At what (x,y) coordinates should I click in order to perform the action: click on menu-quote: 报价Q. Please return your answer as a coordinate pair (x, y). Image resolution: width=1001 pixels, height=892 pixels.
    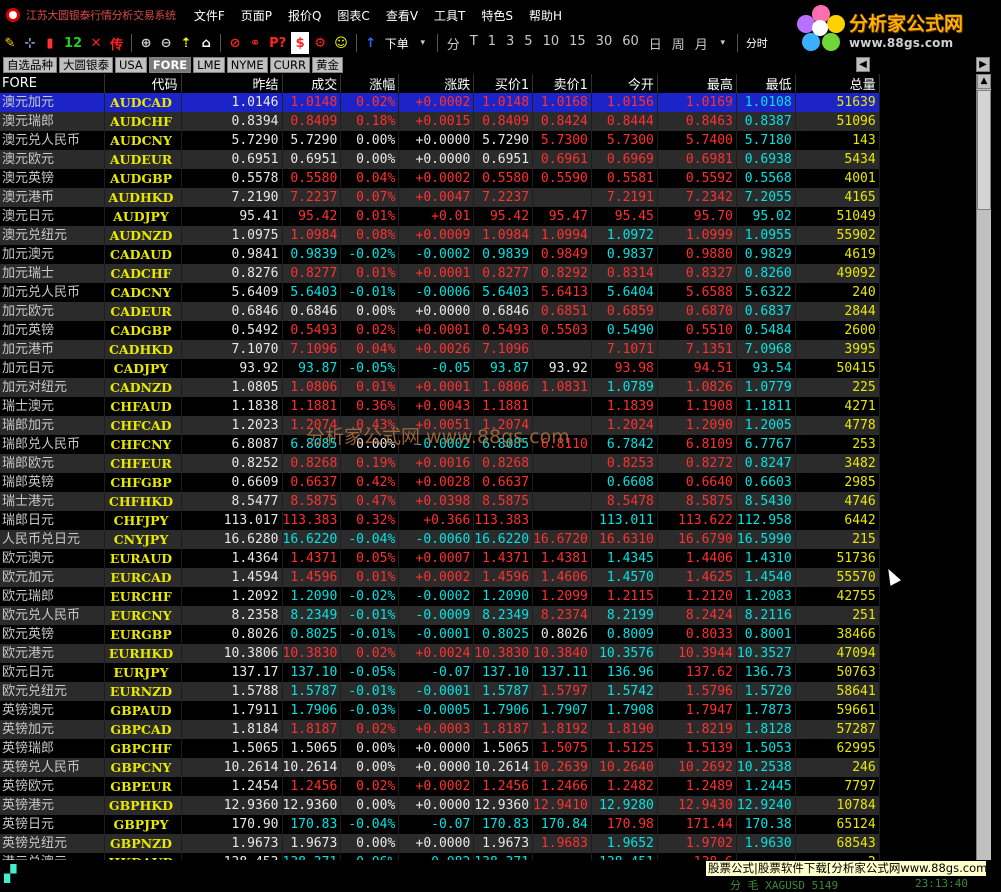
    Looking at the image, I should click on (304, 15).